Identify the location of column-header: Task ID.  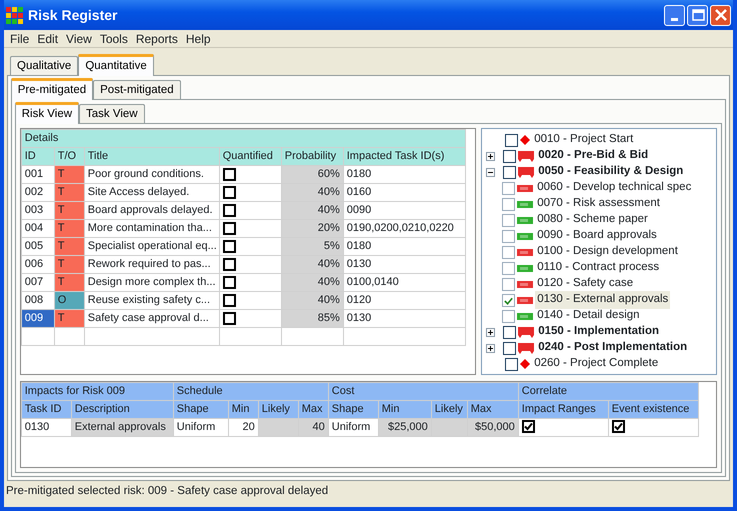
(46, 409).